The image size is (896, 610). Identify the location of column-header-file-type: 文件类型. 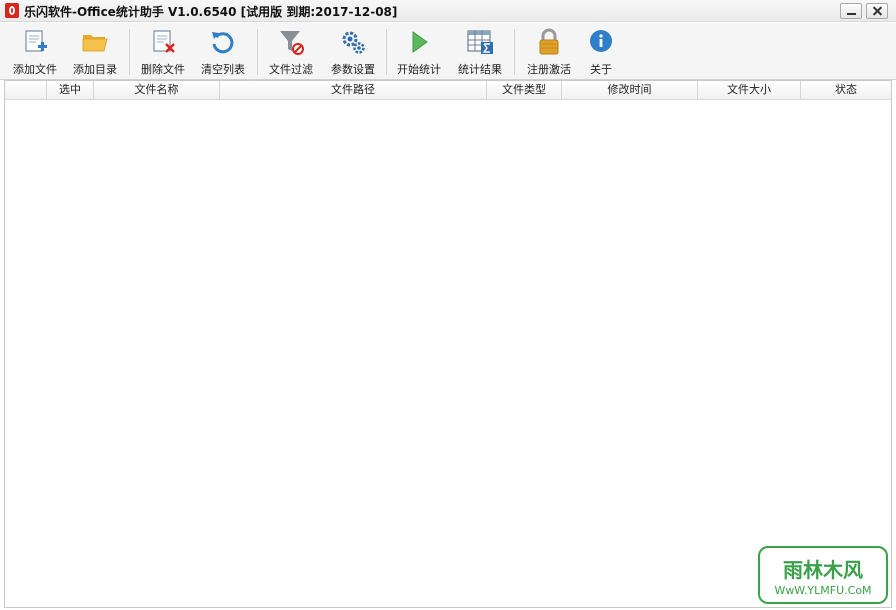
(524, 90).